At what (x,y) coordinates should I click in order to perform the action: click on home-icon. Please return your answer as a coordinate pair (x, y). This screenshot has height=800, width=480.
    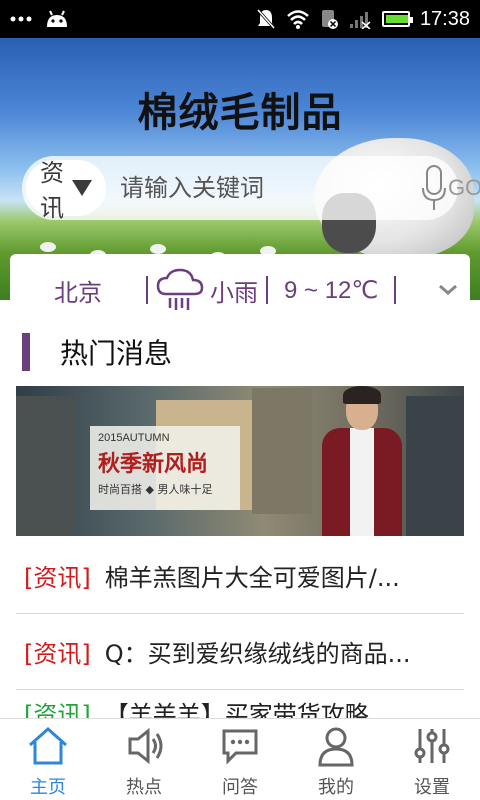
    Looking at the image, I should click on (48, 745).